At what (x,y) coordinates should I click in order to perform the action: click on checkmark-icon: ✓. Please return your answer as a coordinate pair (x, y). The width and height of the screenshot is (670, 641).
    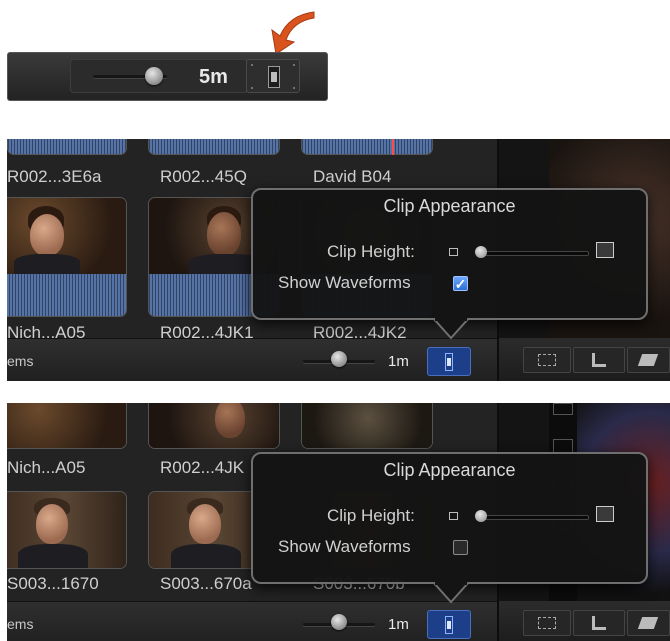
    Looking at the image, I should click on (460, 284).